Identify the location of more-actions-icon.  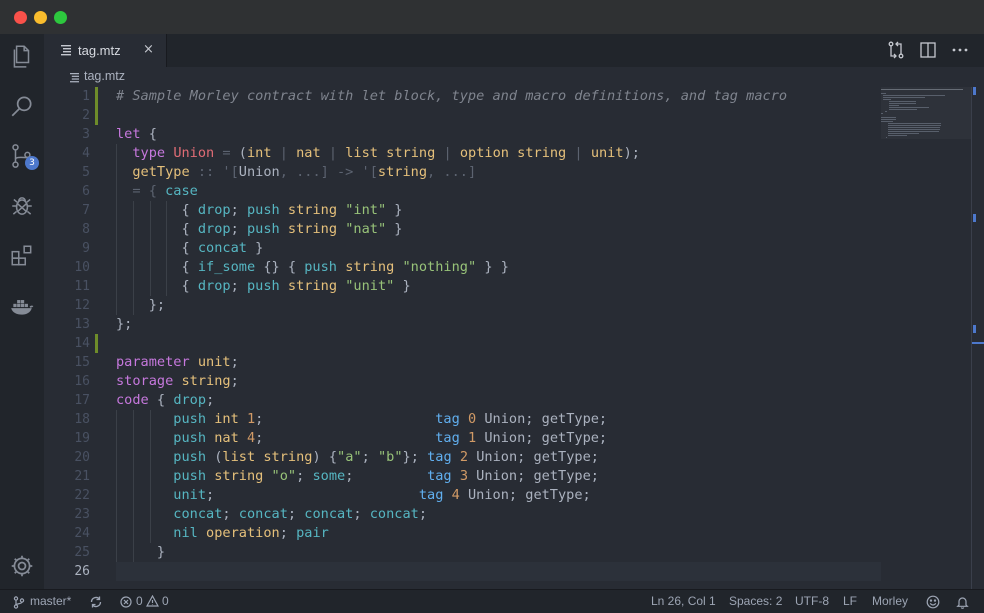
(960, 50).